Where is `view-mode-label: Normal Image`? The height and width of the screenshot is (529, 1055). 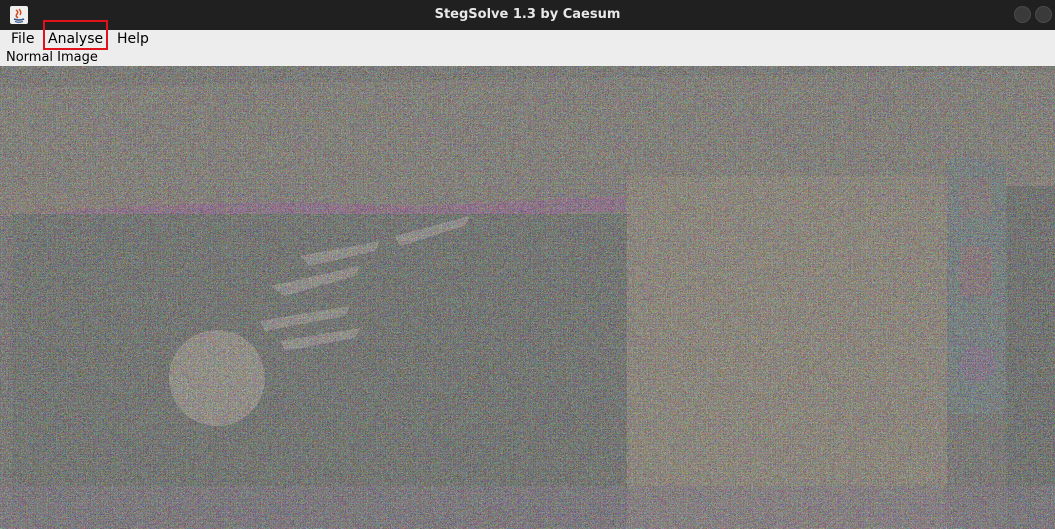 view-mode-label: Normal Image is located at coordinates (52, 57).